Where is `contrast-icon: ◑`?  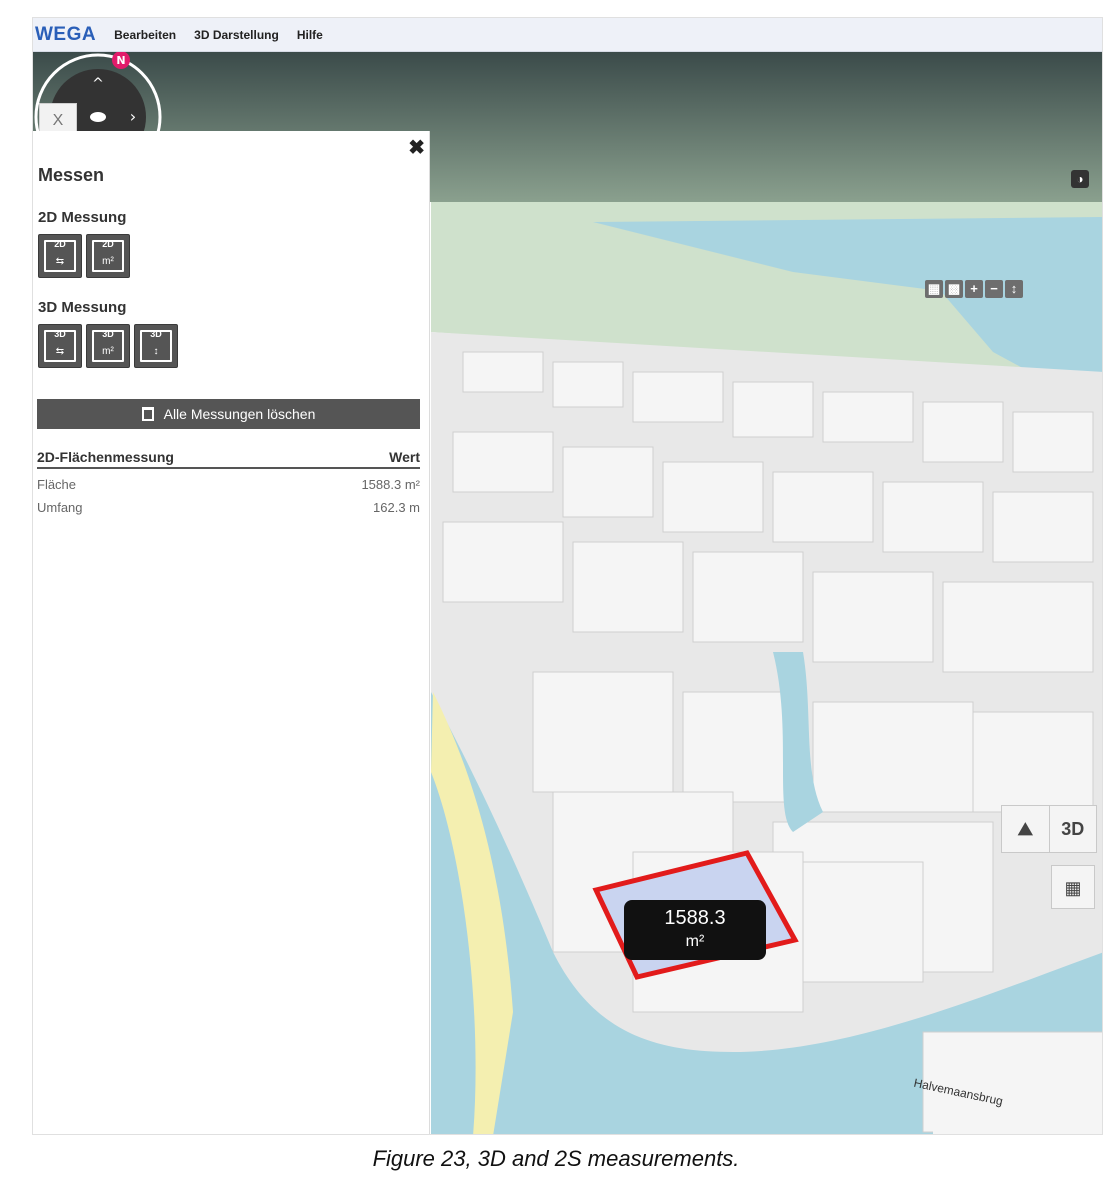 contrast-icon: ◑ is located at coordinates (1080, 179).